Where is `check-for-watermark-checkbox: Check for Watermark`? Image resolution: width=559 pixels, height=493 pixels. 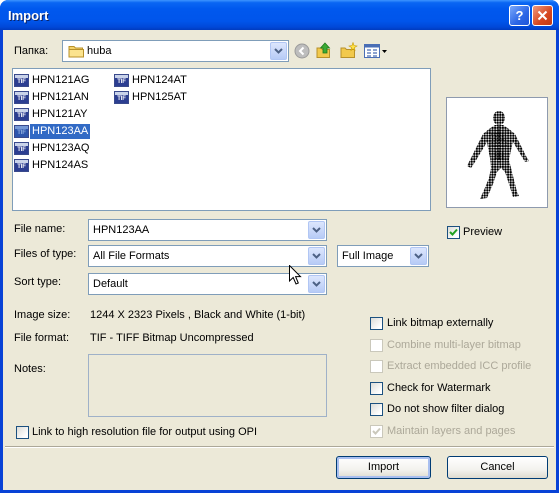 check-for-watermark-checkbox: Check for Watermark is located at coordinates (461, 392).